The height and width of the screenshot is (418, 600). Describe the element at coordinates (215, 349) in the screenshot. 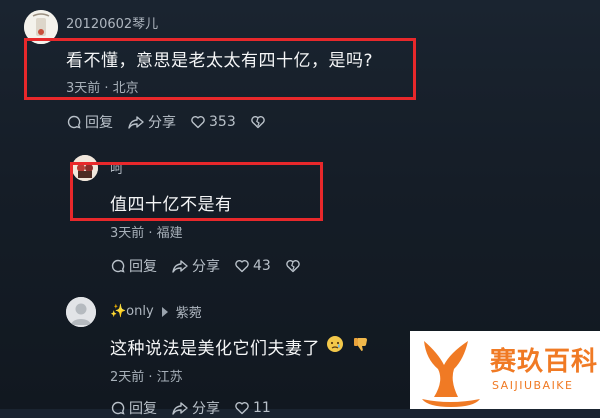

I see `comment-text: 这种说法是美化它们夫妻了` at that location.